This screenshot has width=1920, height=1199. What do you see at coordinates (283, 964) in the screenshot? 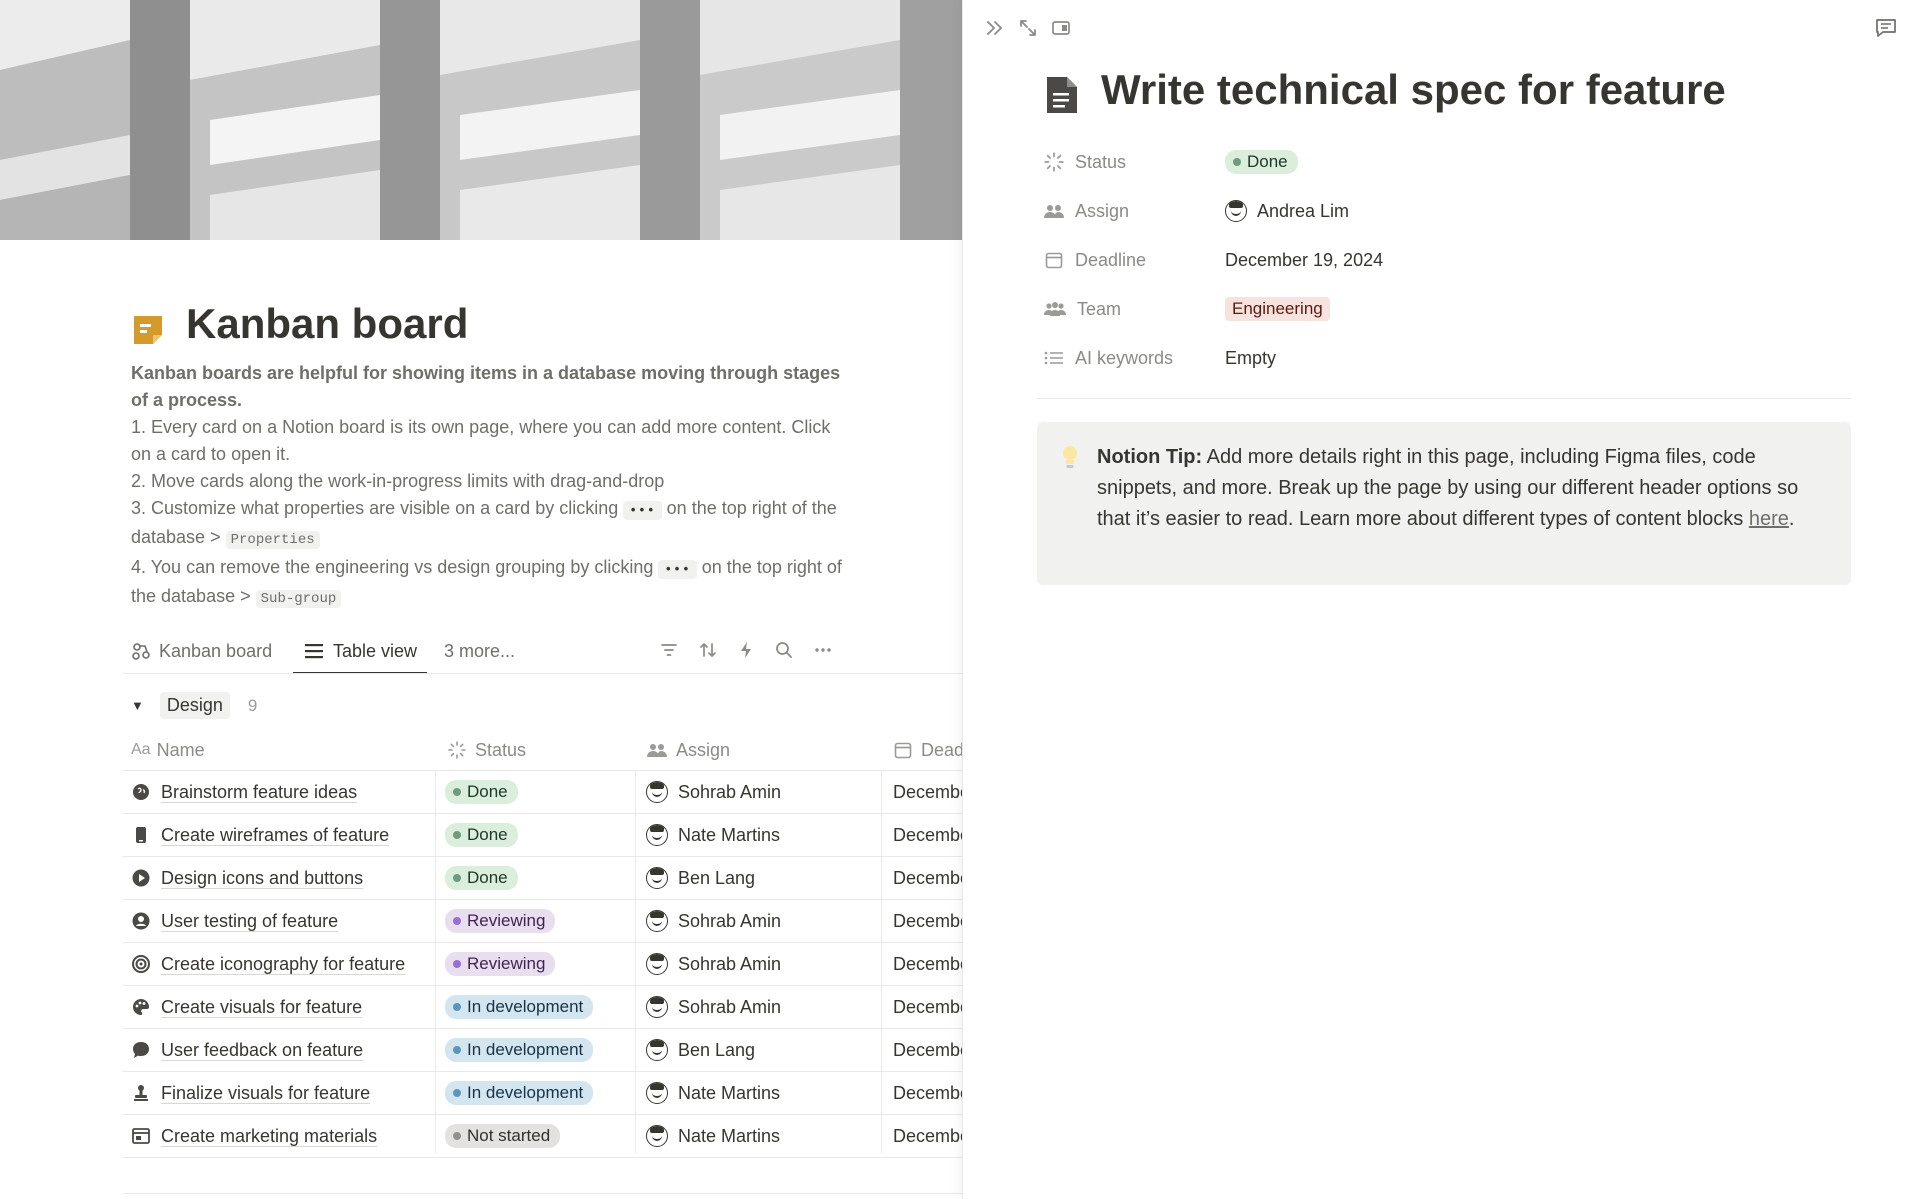
I see `cell-name: Create iconography for feature` at bounding box center [283, 964].